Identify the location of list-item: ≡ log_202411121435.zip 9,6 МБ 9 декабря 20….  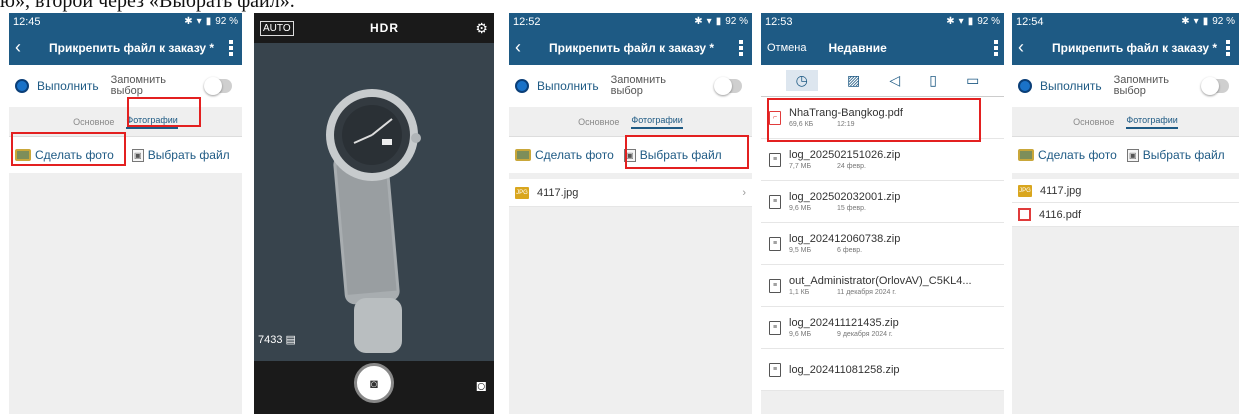
(882, 328).